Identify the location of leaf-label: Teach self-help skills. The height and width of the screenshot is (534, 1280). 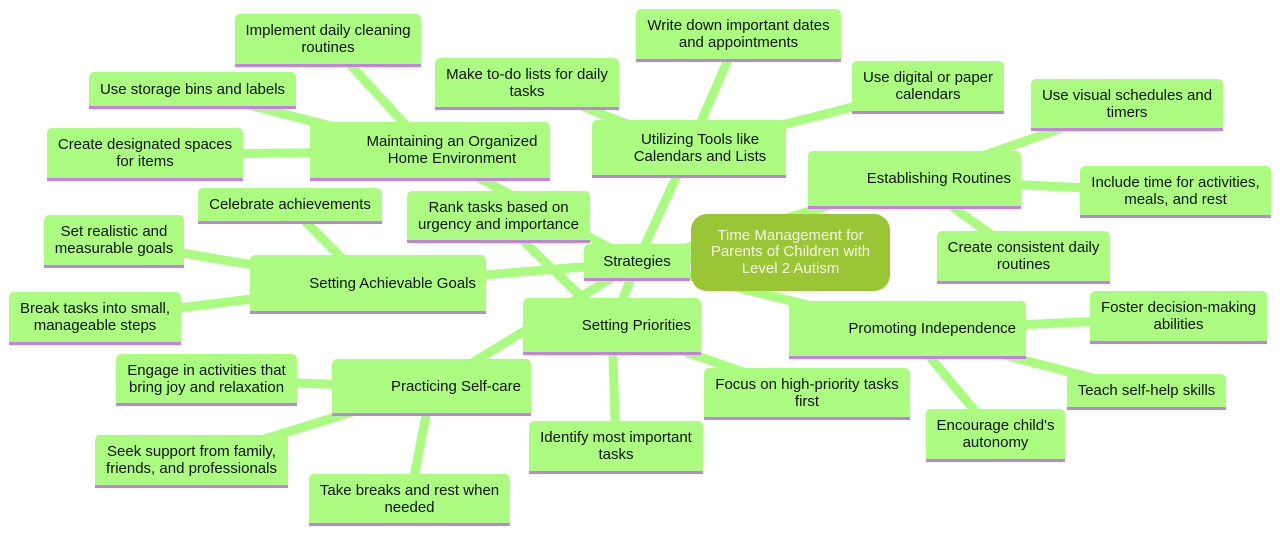
(1146, 390).